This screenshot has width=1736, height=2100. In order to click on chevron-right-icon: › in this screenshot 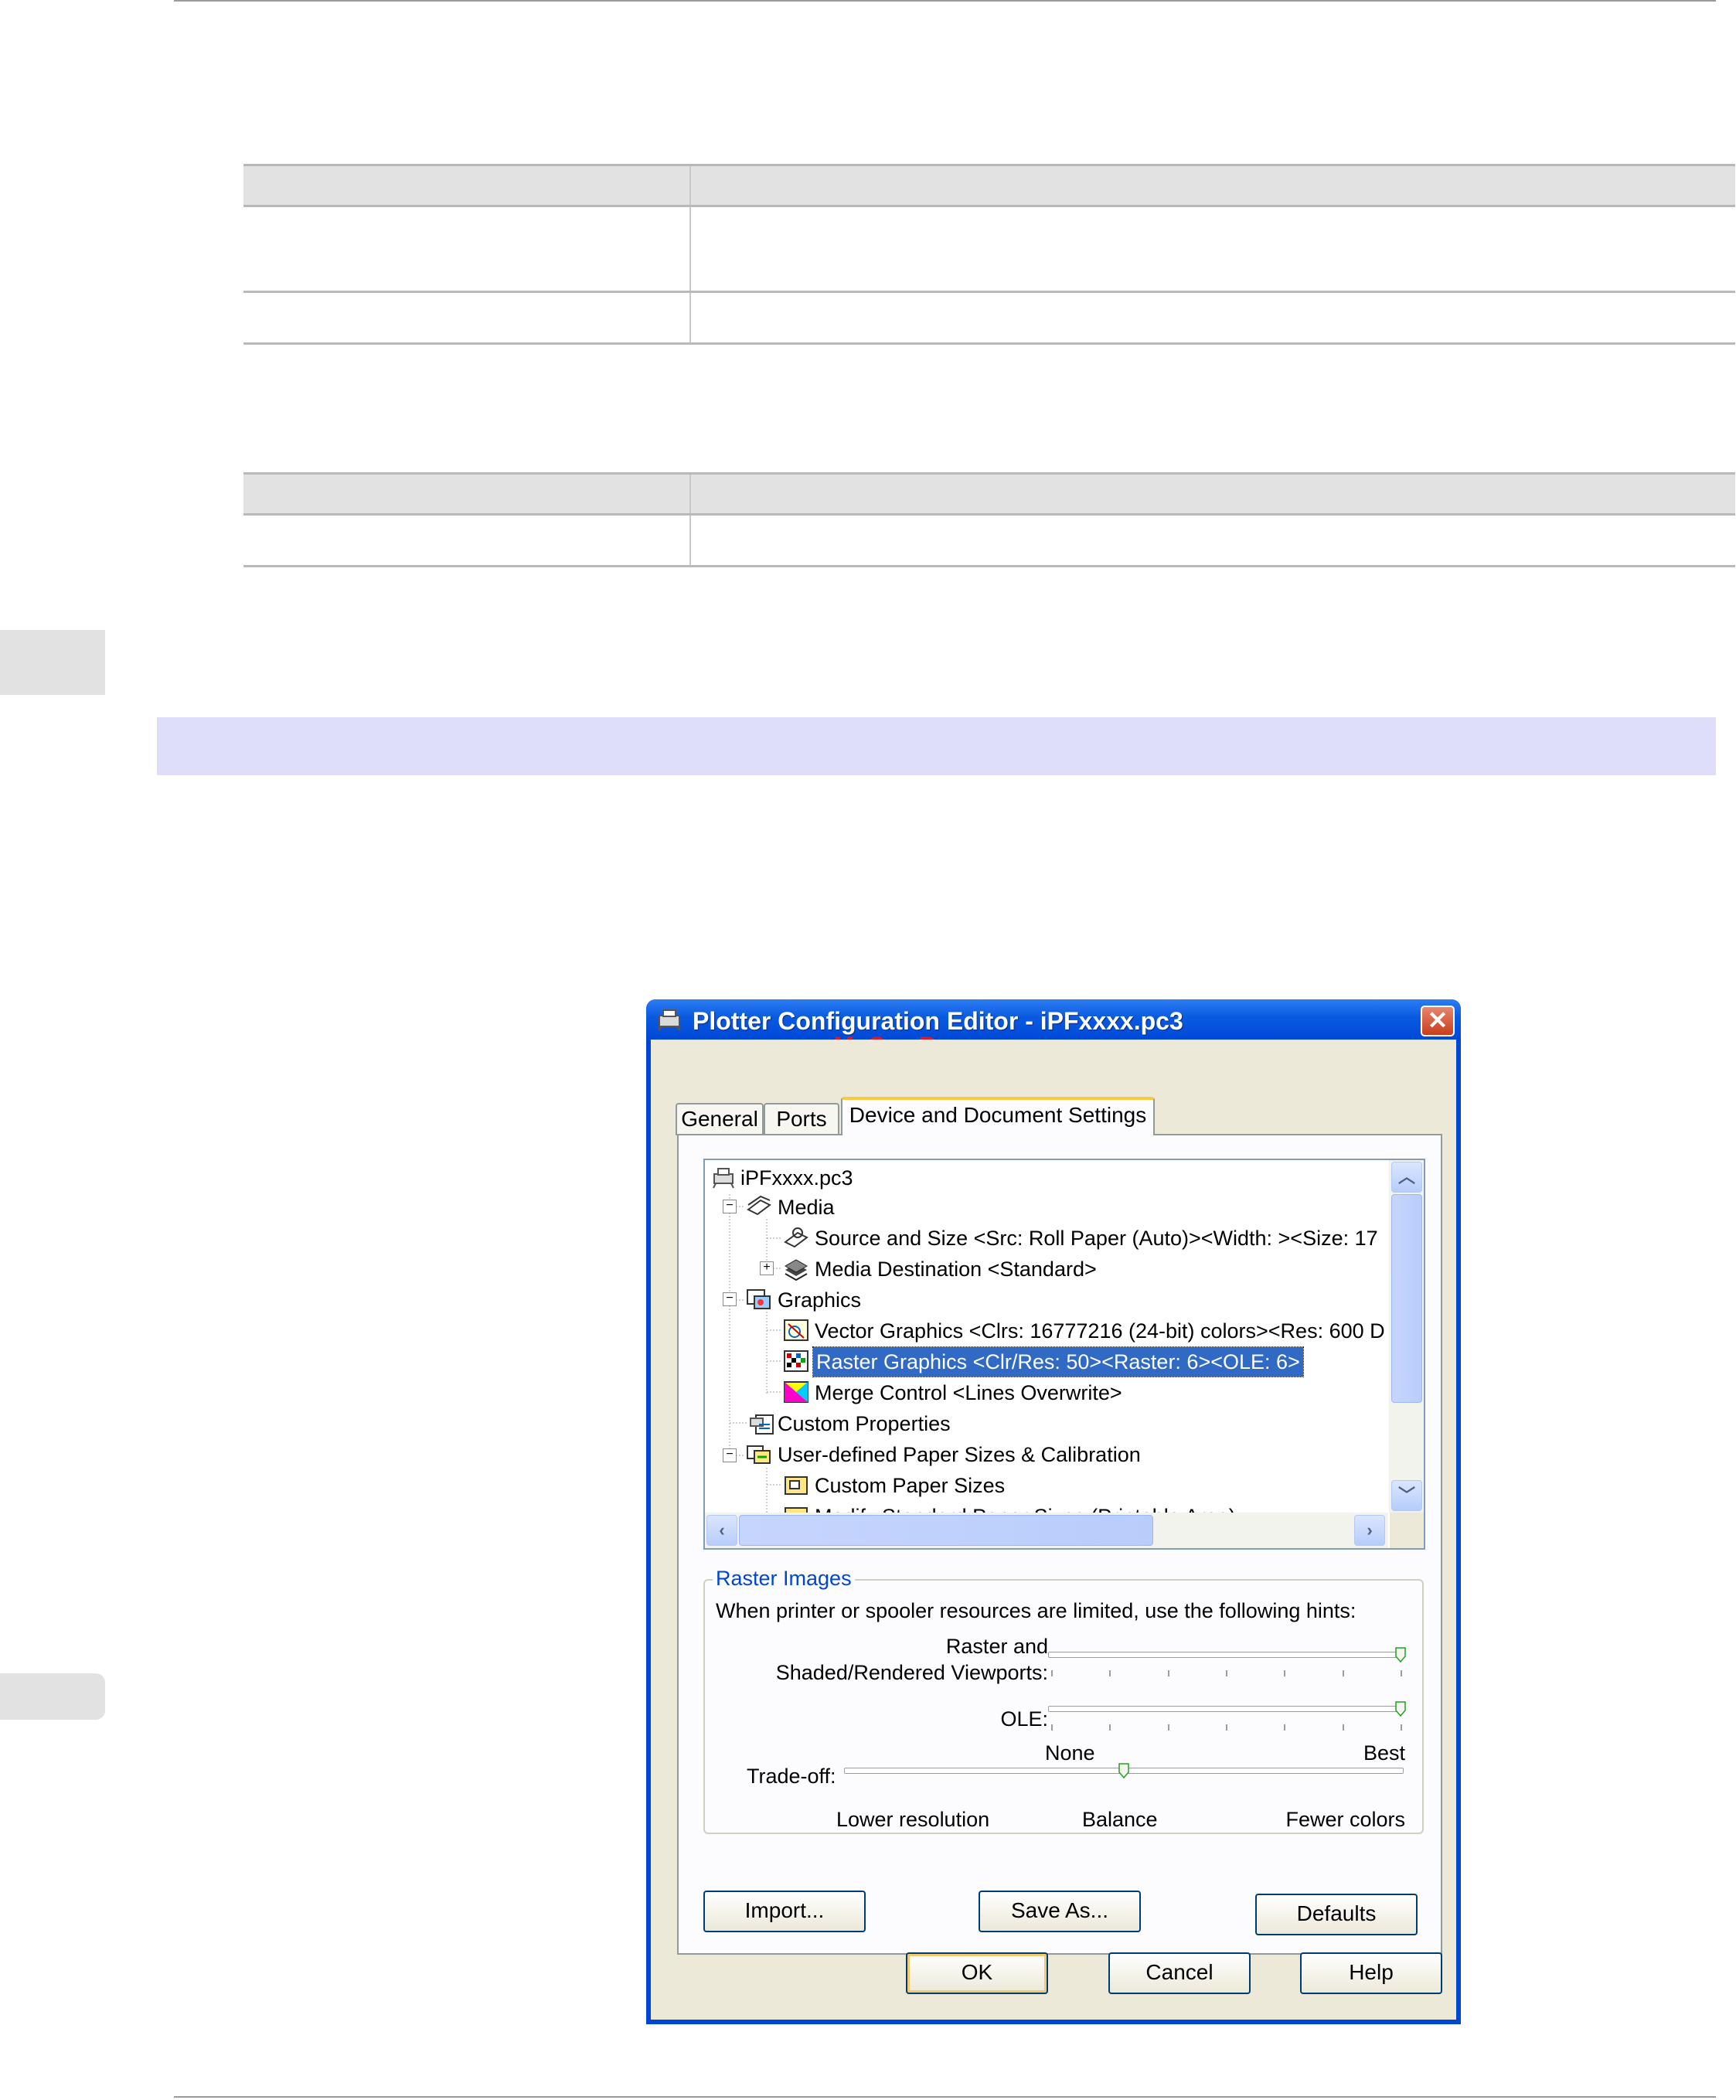, I will do `click(1370, 1530)`.